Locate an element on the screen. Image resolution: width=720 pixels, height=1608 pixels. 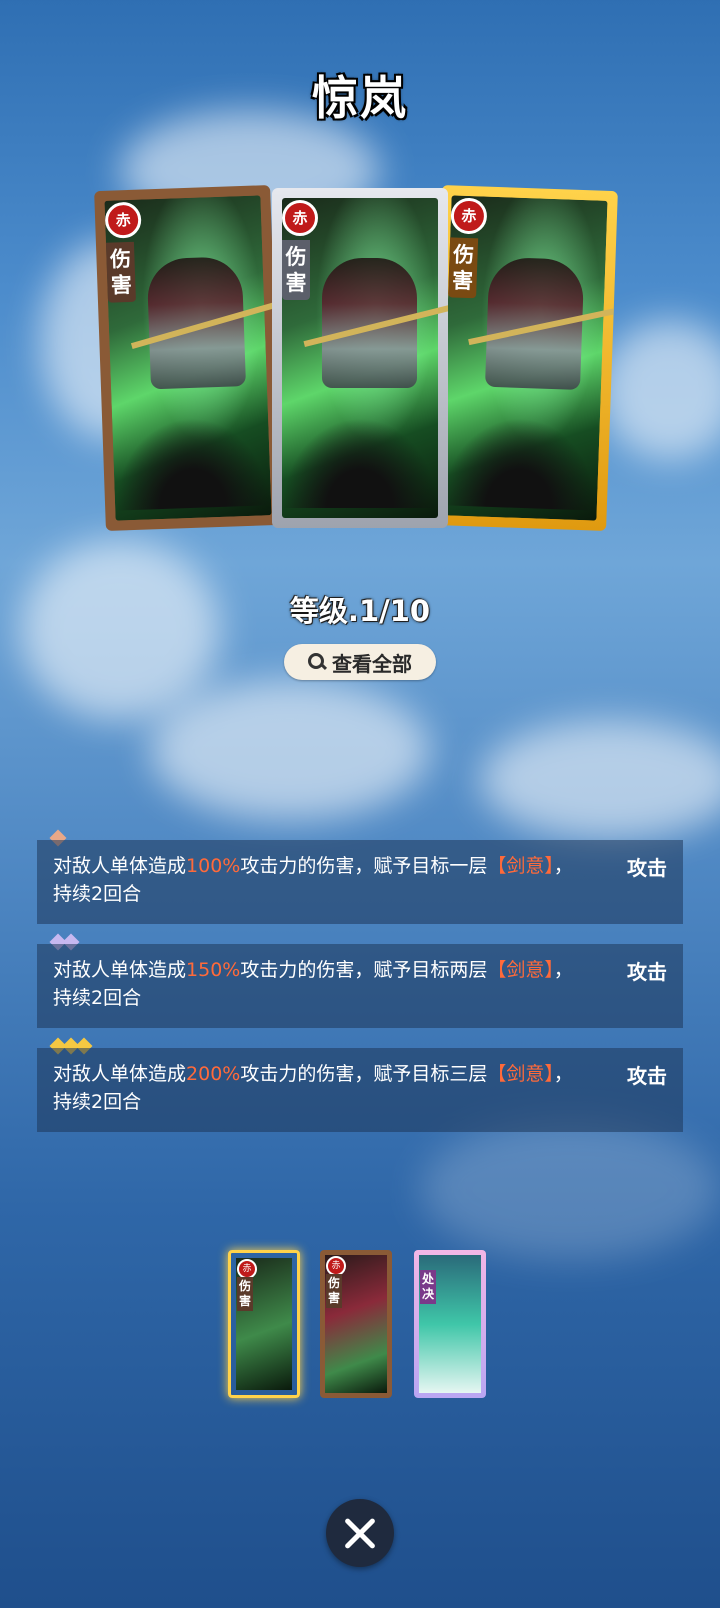
page-title: 惊岚 is located at coordinates (360, 98).